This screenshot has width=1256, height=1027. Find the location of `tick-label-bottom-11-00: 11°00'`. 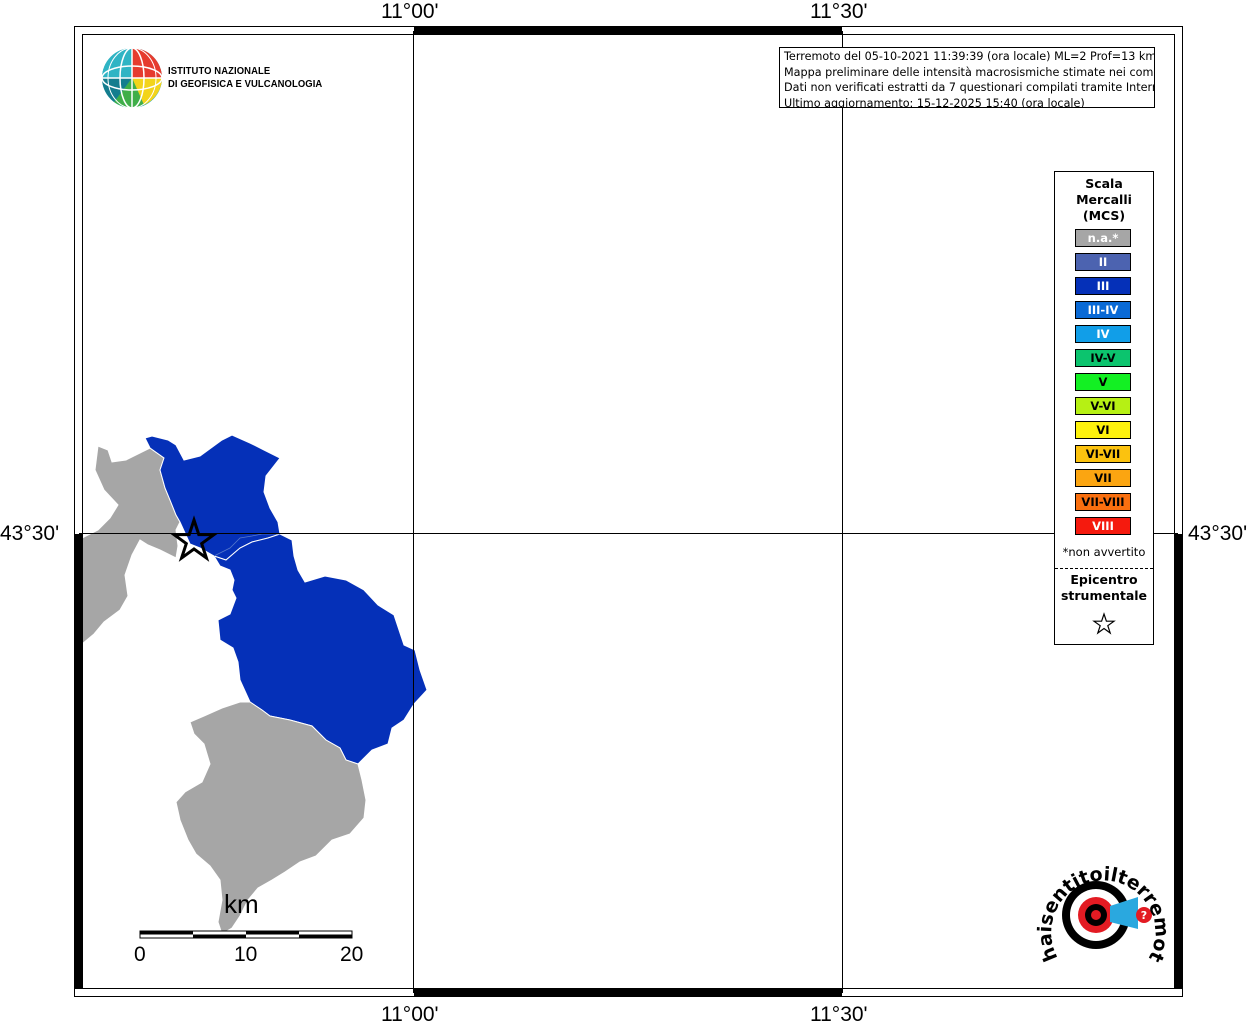

tick-label-bottom-11-00: 11°00' is located at coordinates (410, 1014).